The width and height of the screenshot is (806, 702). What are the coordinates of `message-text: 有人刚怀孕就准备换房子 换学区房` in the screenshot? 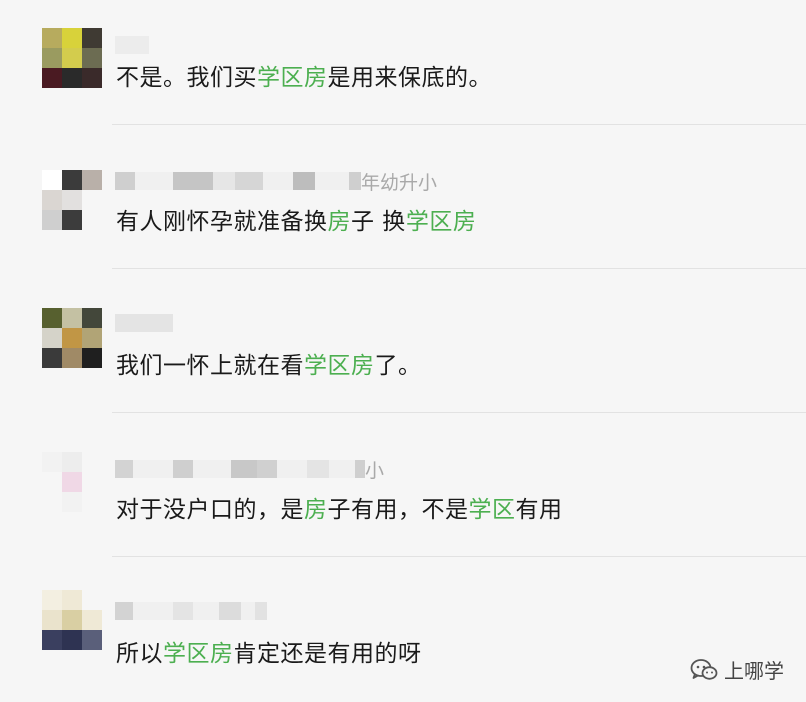 It's located at (296, 219).